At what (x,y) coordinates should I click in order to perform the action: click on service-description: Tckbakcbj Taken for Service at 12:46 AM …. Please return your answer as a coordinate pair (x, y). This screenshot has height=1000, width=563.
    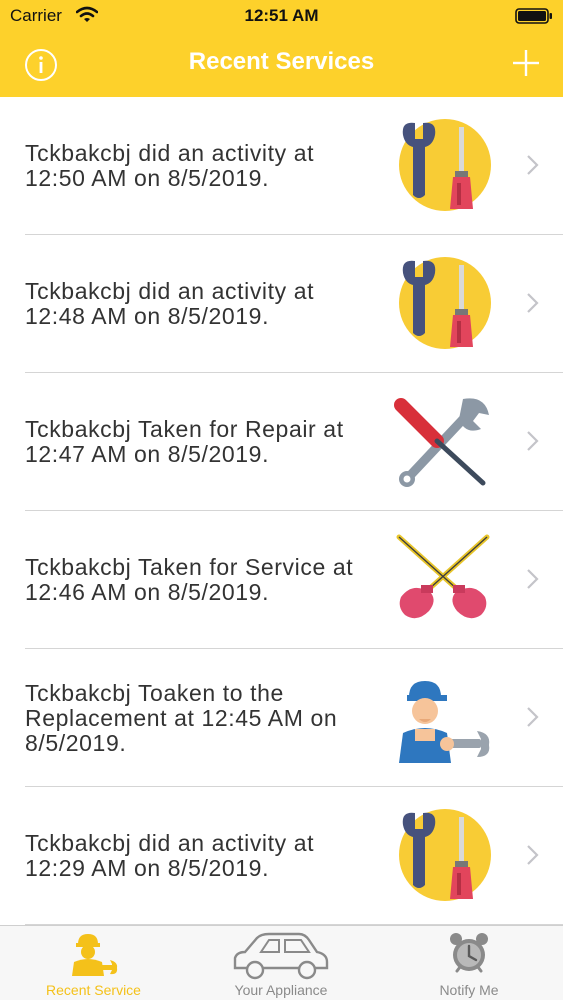
    Looking at the image, I should click on (189, 579).